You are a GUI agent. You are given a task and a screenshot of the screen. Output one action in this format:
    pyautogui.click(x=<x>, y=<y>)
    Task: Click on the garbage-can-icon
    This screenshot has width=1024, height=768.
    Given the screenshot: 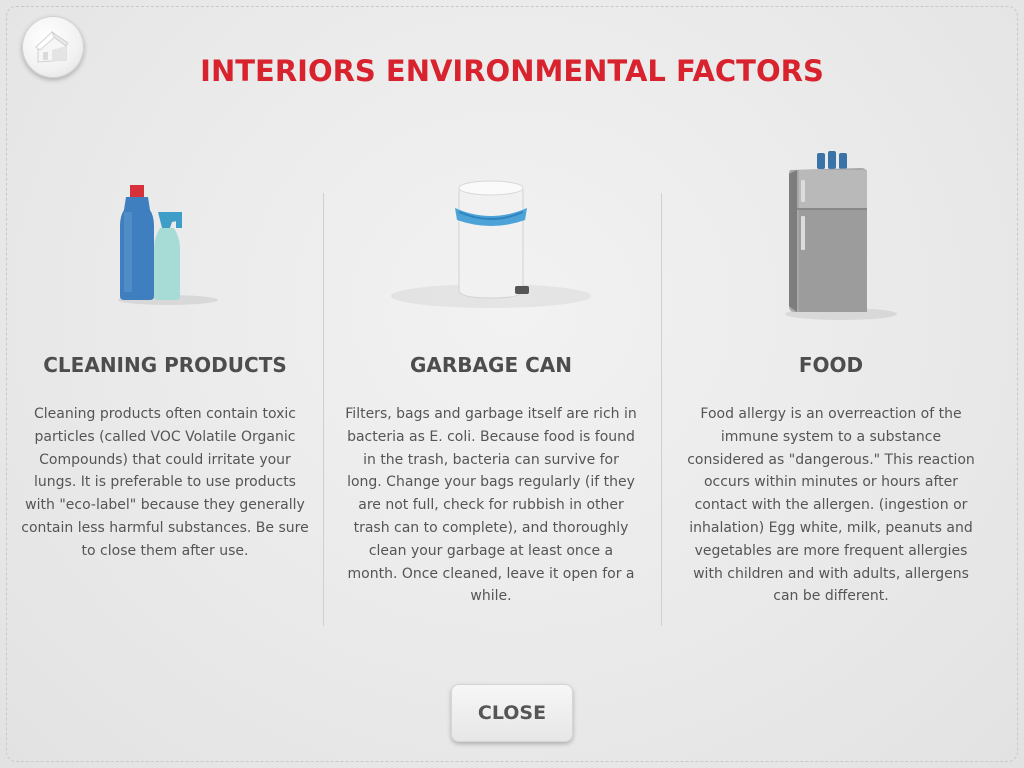 What is the action you would take?
    pyautogui.click(x=491, y=244)
    